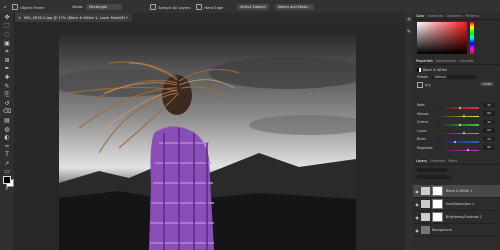 Image resolution: width=500 pixels, height=250 pixels. Describe the element at coordinates (7, 155) in the screenshot. I see `type-tool-icon: T` at that location.